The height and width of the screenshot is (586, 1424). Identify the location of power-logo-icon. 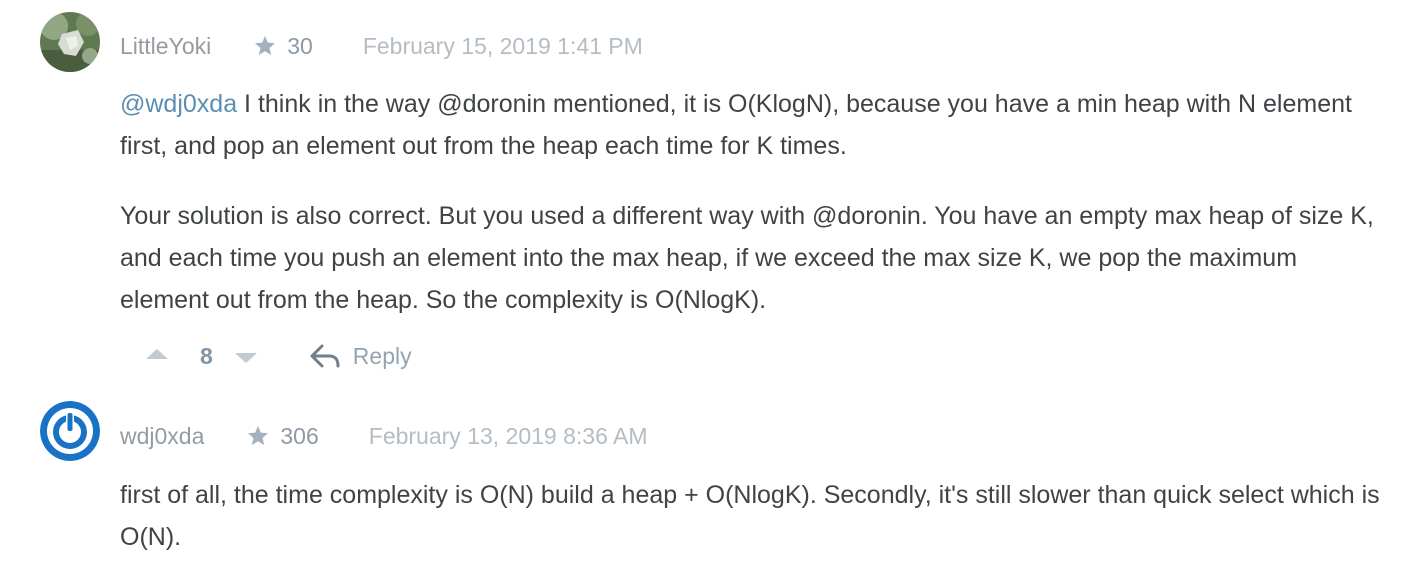
(70, 431).